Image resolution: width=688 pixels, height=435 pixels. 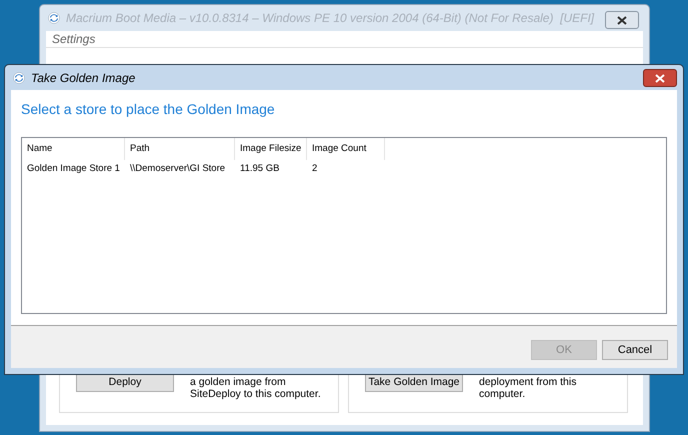 What do you see at coordinates (148, 109) in the screenshot?
I see `dialog-heading: Select a store to place the Golden Image` at bounding box center [148, 109].